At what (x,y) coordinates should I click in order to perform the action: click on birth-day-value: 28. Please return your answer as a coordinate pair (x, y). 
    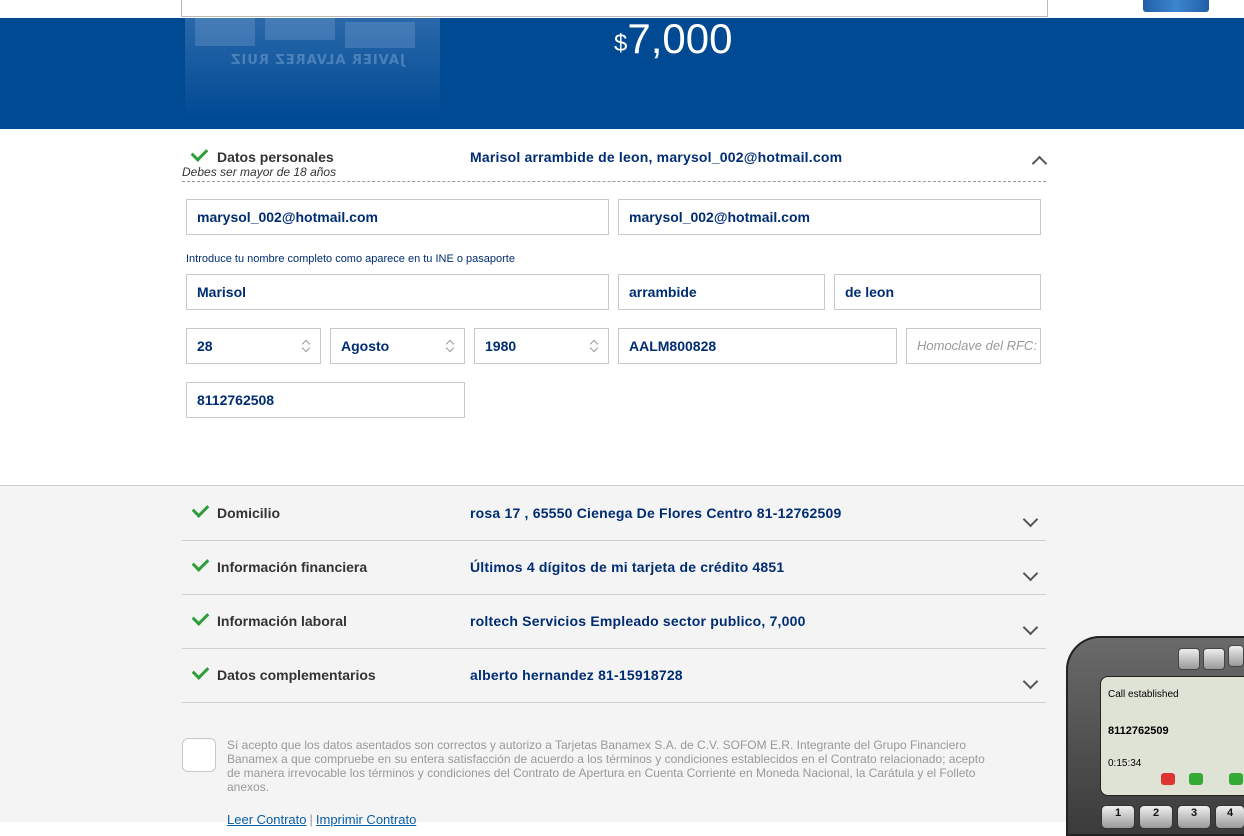
    Looking at the image, I should click on (205, 346).